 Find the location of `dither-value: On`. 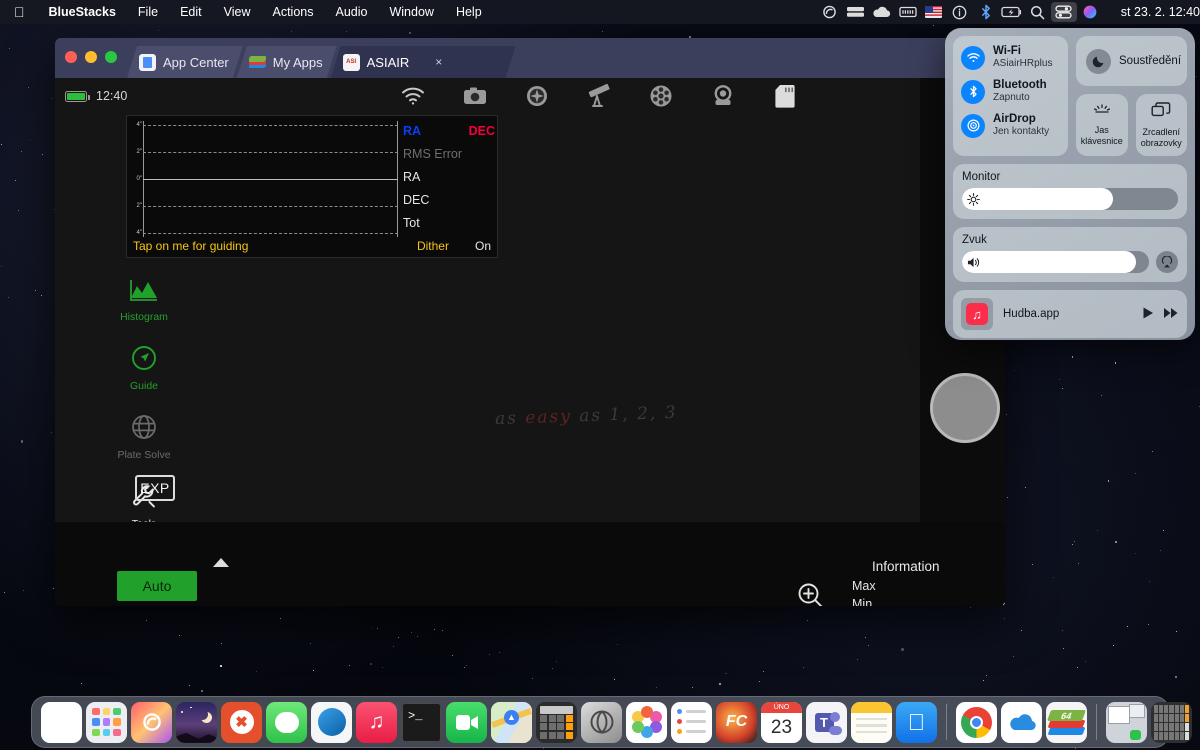

dither-value: On is located at coordinates (483, 246).